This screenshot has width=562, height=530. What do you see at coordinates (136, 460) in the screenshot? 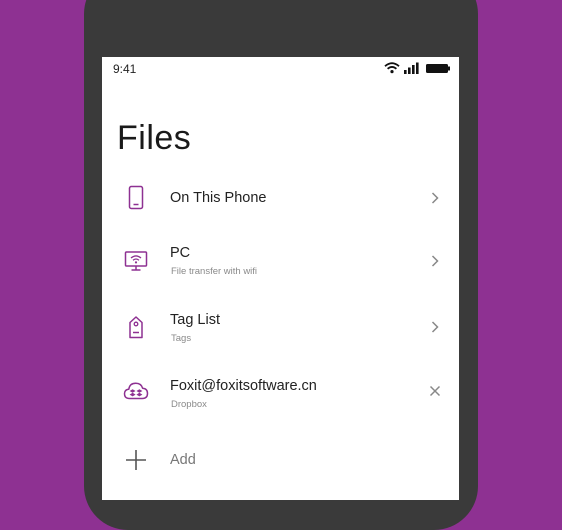
I see `plus-icon` at bounding box center [136, 460].